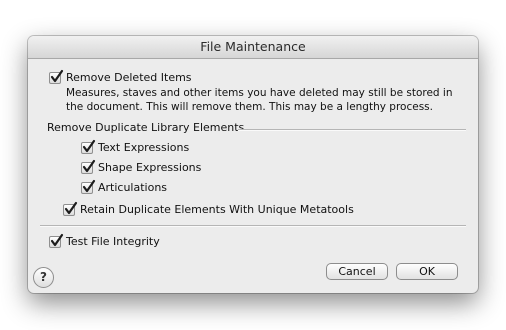 This screenshot has height=330, width=506. What do you see at coordinates (113, 241) in the screenshot?
I see `test-file-integrity-label: Test File Integrity` at bounding box center [113, 241].